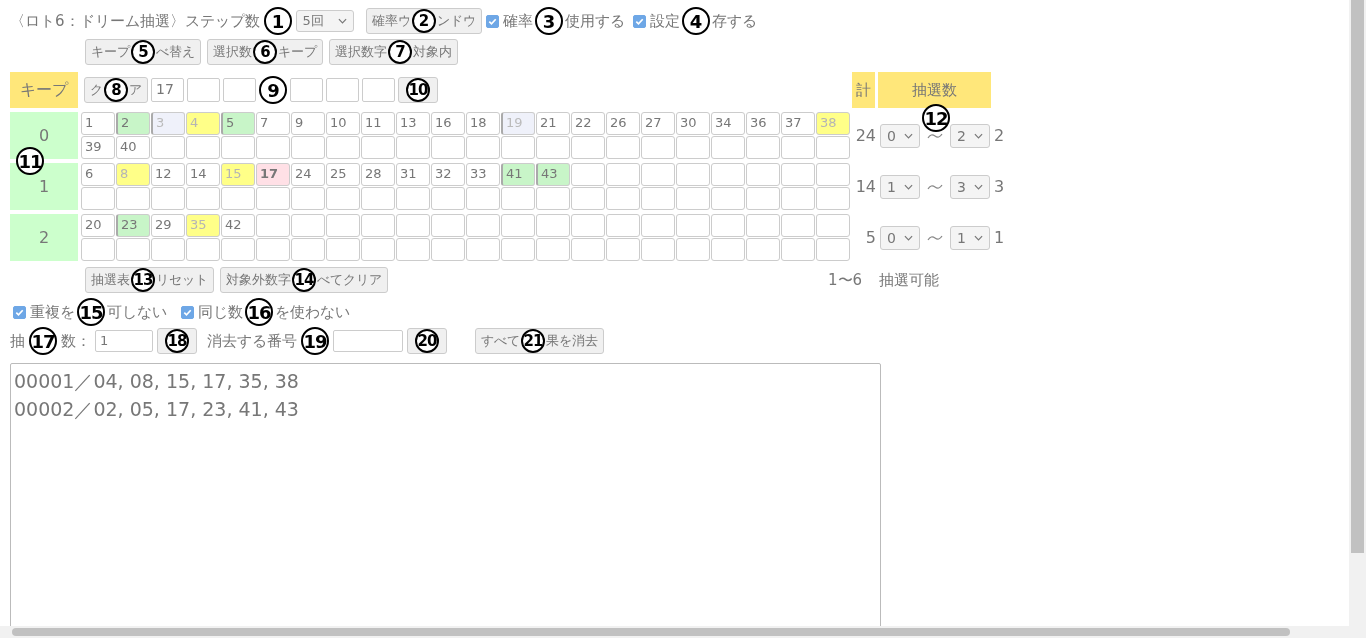 This screenshot has width=1366, height=638. What do you see at coordinates (413, 123) in the screenshot?
I see `number-cell: 13` at bounding box center [413, 123].